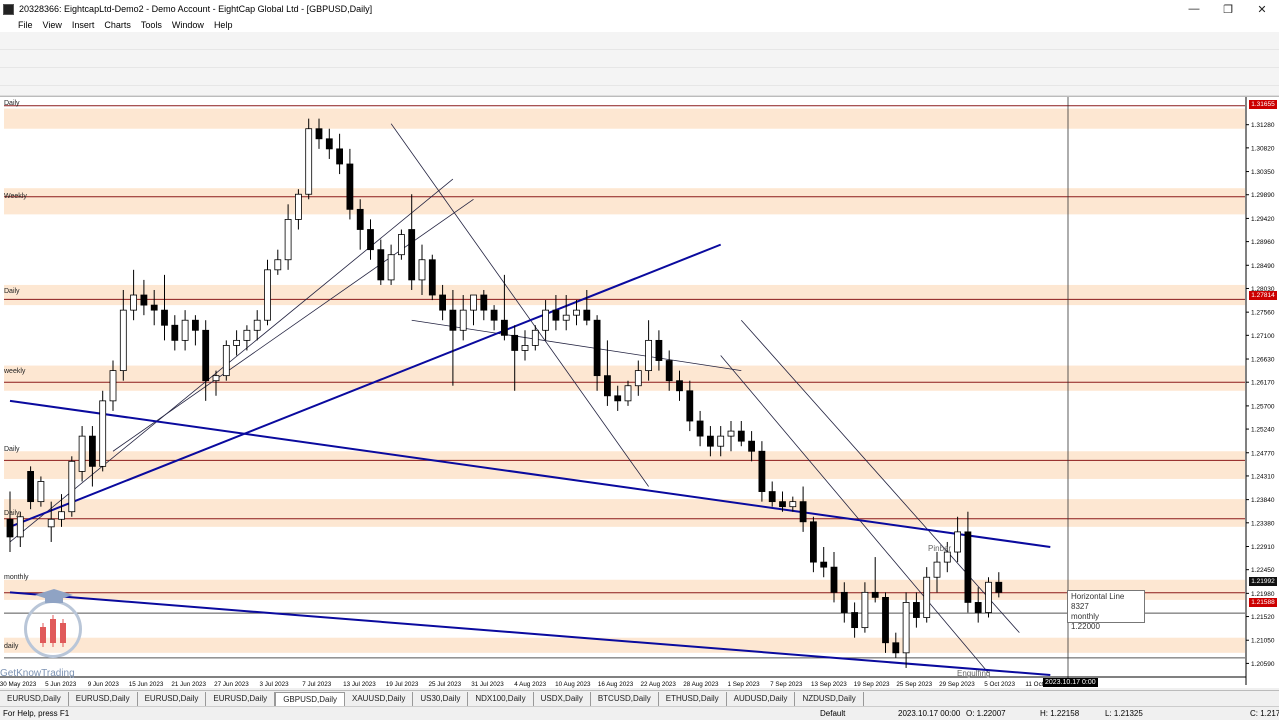  I want to click on tab-audusd-daily: AUDUSD,Daily, so click(761, 698).